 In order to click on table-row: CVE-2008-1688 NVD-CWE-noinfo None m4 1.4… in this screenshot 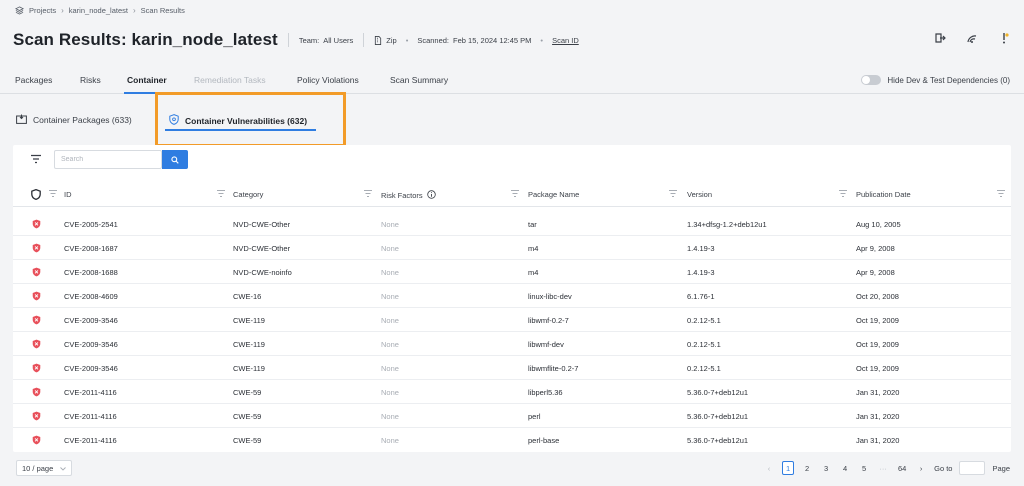, I will do `click(512, 272)`.